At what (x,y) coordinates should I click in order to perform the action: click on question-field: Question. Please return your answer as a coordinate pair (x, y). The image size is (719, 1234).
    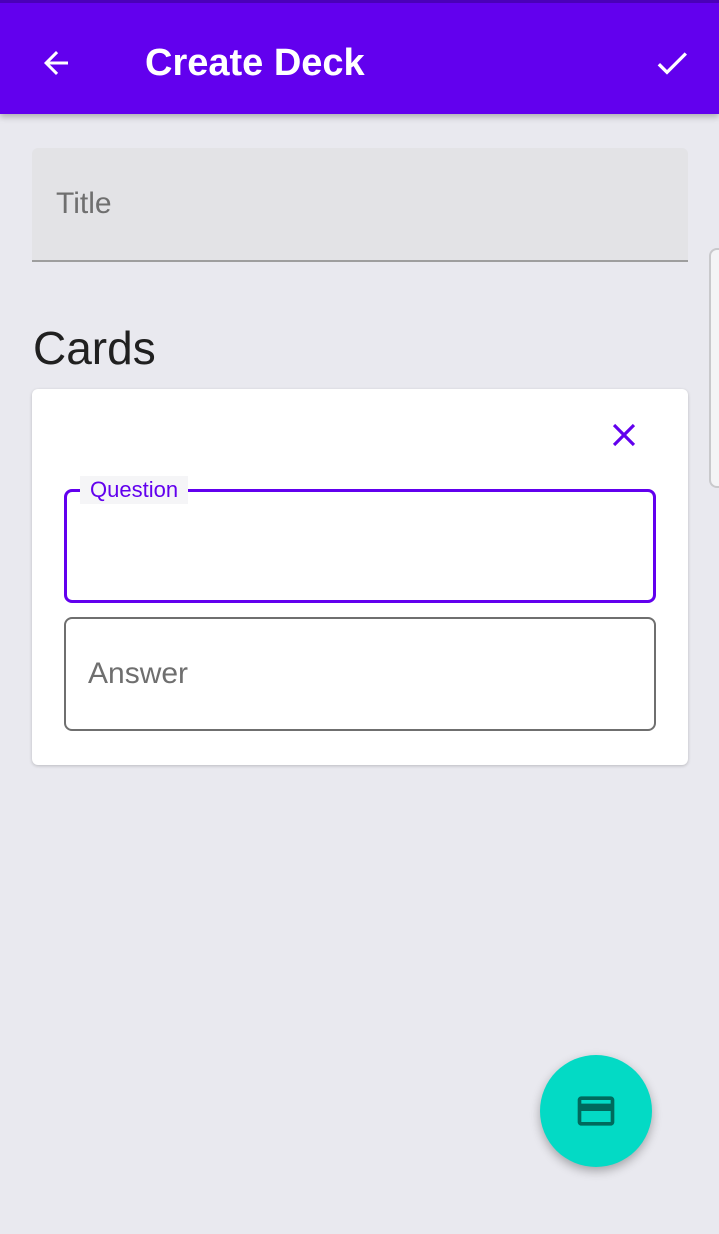
    Looking at the image, I should click on (360, 539).